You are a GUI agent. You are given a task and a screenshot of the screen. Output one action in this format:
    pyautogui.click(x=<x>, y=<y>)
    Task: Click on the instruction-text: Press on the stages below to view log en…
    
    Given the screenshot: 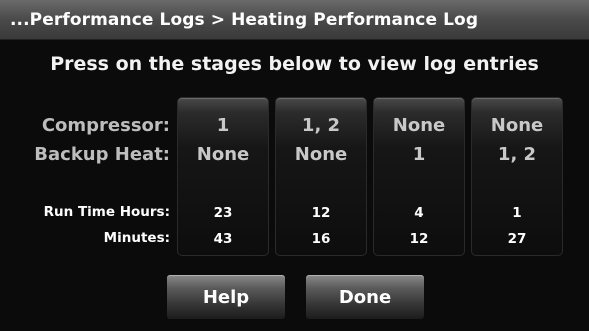 What is the action you would take?
    pyautogui.click(x=294, y=64)
    